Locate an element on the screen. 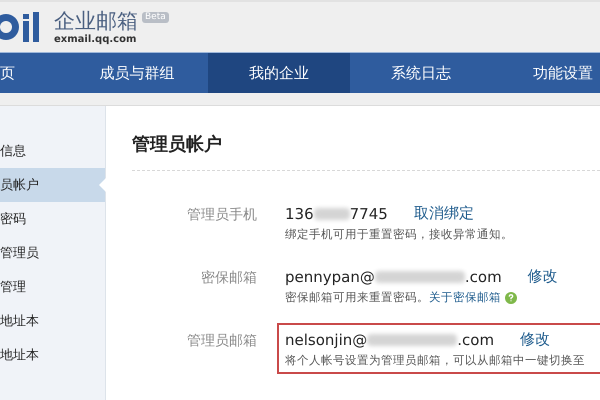 The image size is (600, 400). help-icon is located at coordinates (511, 298).